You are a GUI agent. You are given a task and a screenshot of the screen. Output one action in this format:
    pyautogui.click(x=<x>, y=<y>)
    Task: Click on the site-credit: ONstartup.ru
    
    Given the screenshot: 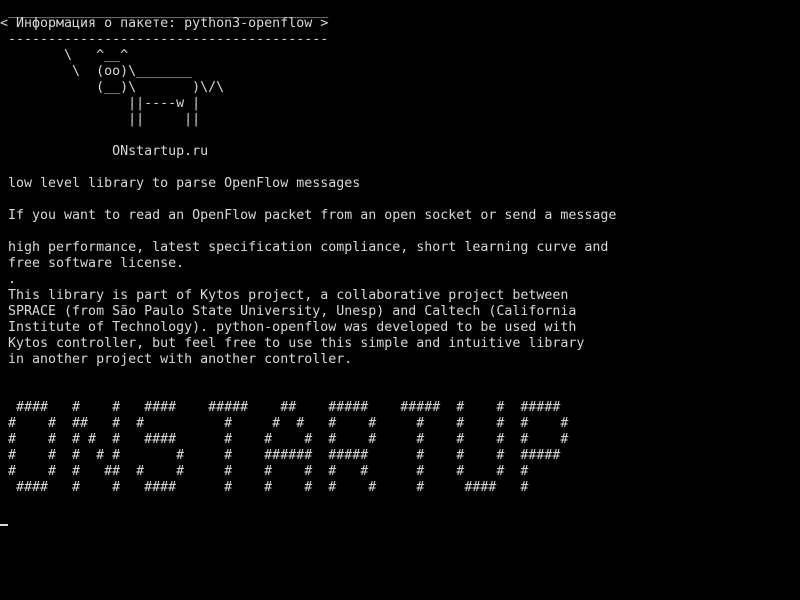 What is the action you would take?
    pyautogui.click(x=104, y=151)
    